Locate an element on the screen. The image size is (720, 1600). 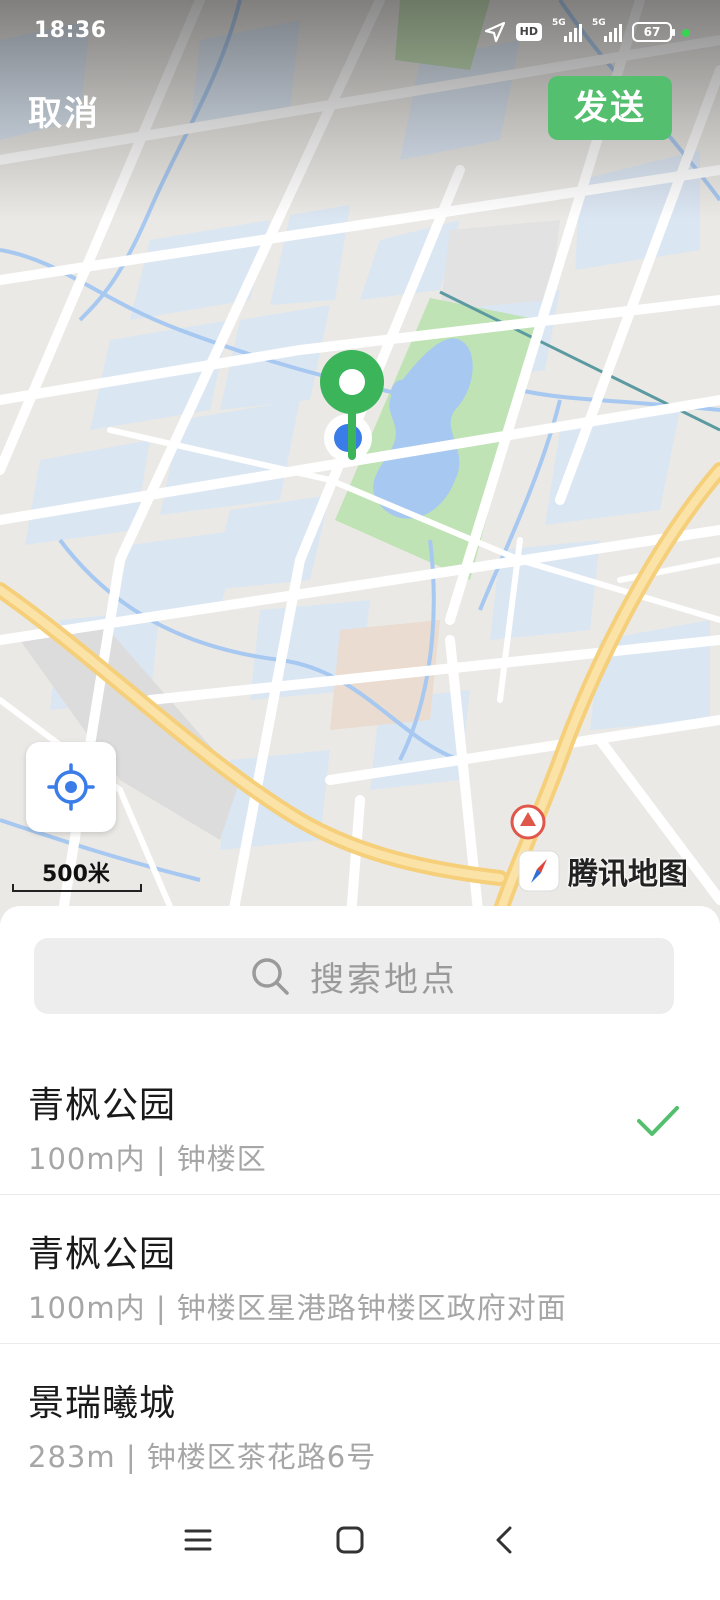
menu-icon is located at coordinates (198, 1540).